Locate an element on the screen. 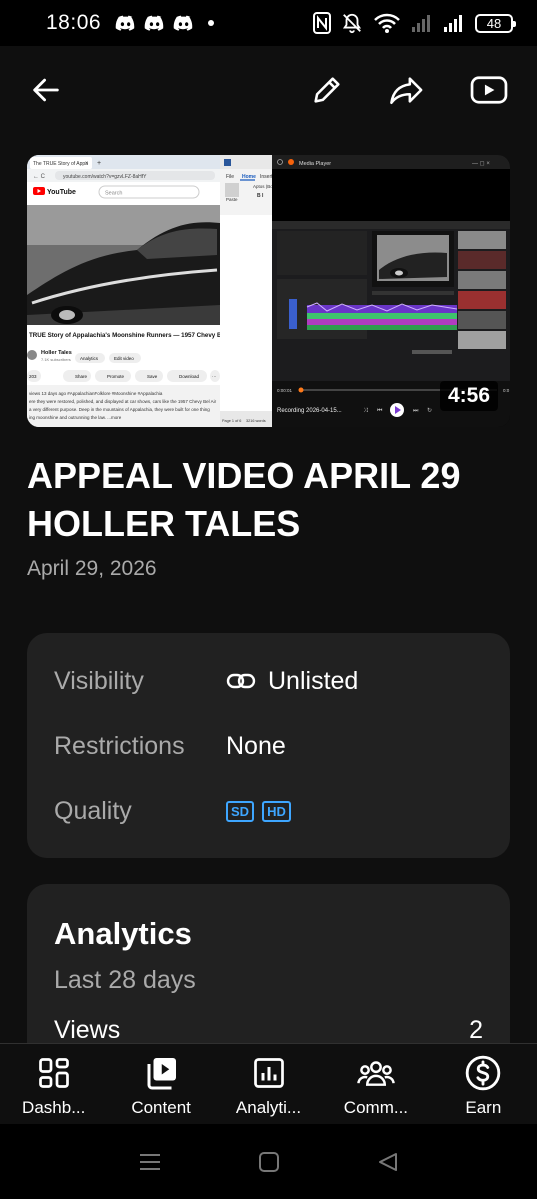 Image resolution: width=537 pixels, height=1199 pixels. svg-text: Search is located at coordinates (113, 194).